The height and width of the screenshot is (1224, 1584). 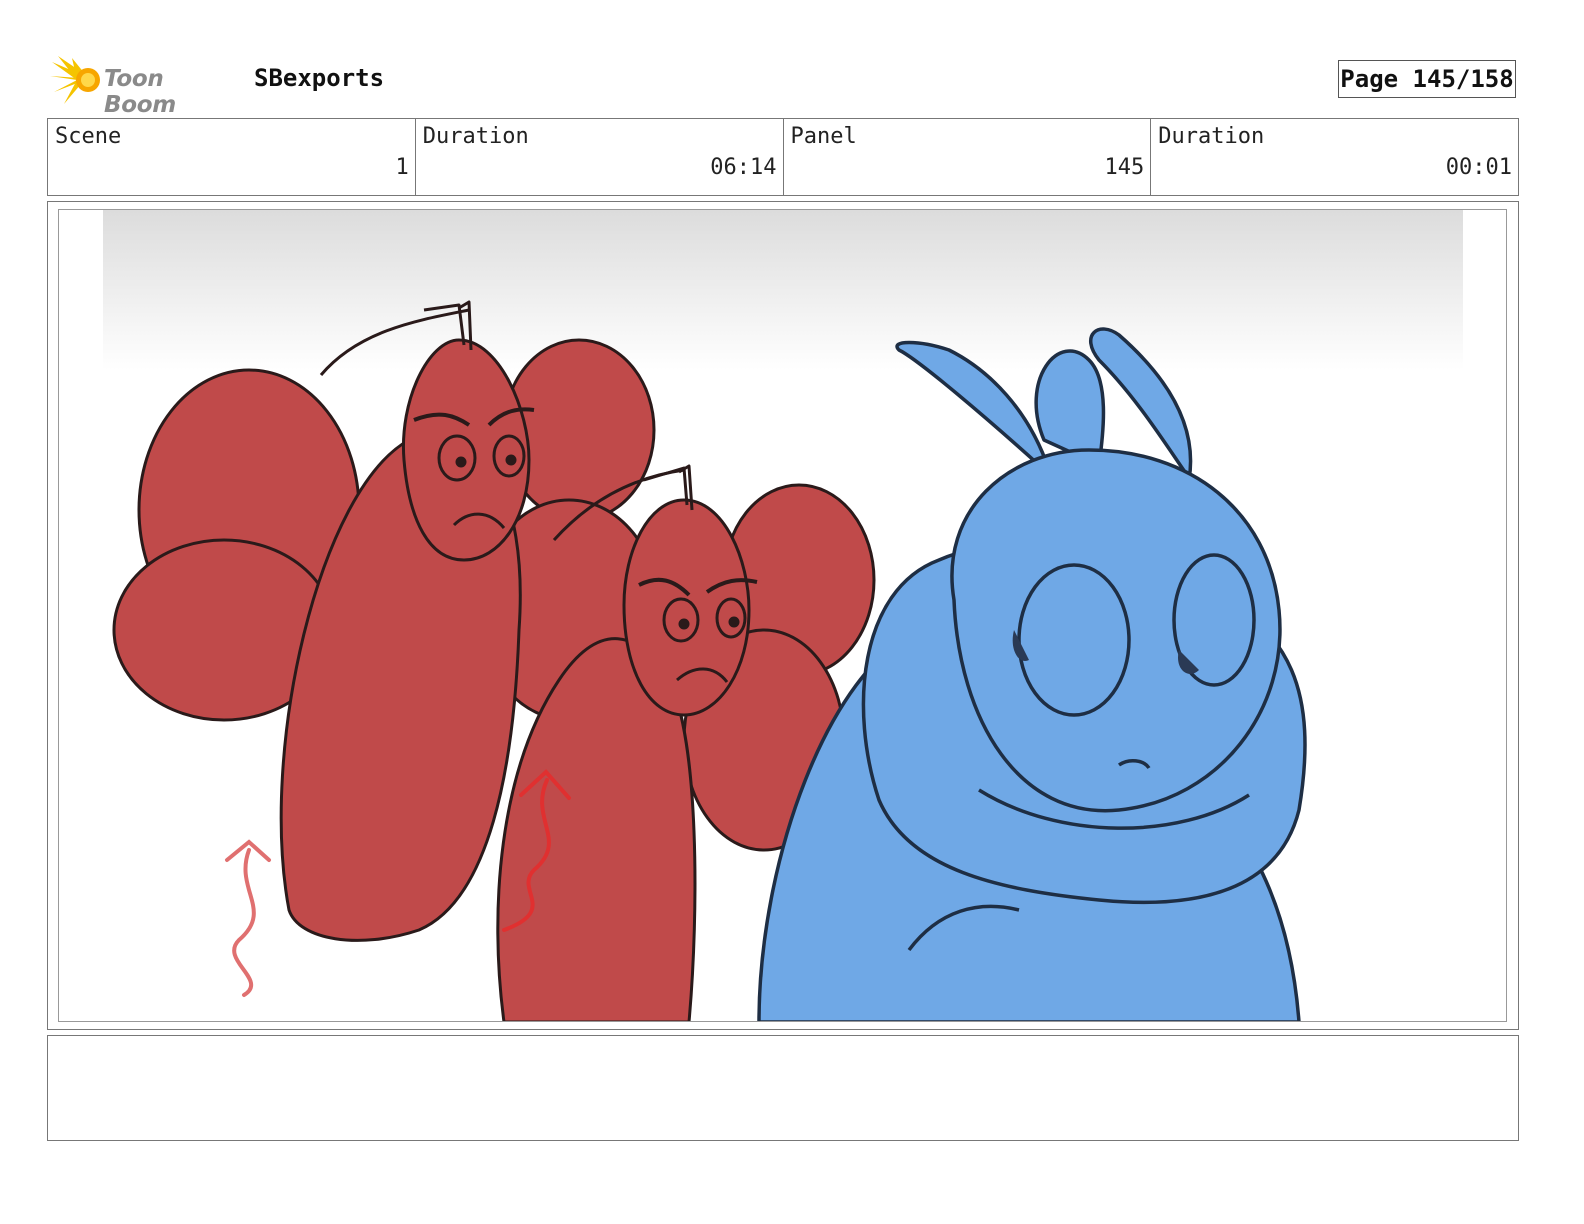 What do you see at coordinates (1478, 167) in the screenshot?
I see `panel-duration-value: 00:01` at bounding box center [1478, 167].